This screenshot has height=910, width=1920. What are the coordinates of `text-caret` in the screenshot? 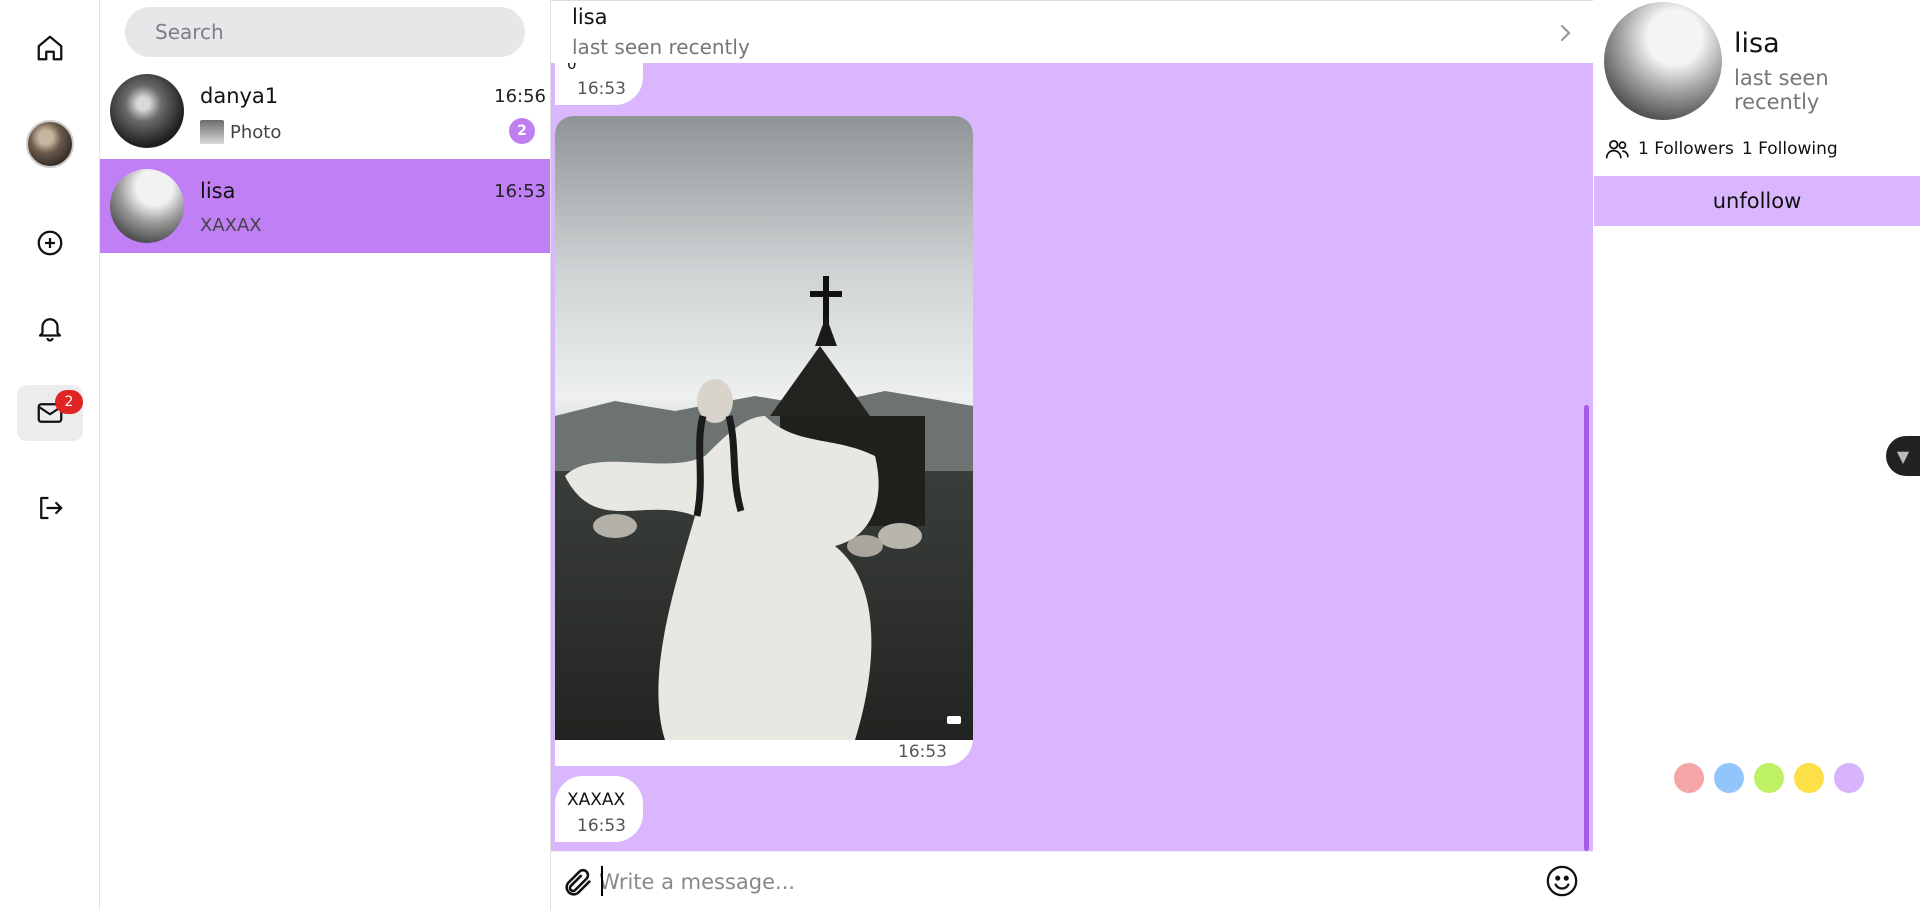 It's located at (602, 881).